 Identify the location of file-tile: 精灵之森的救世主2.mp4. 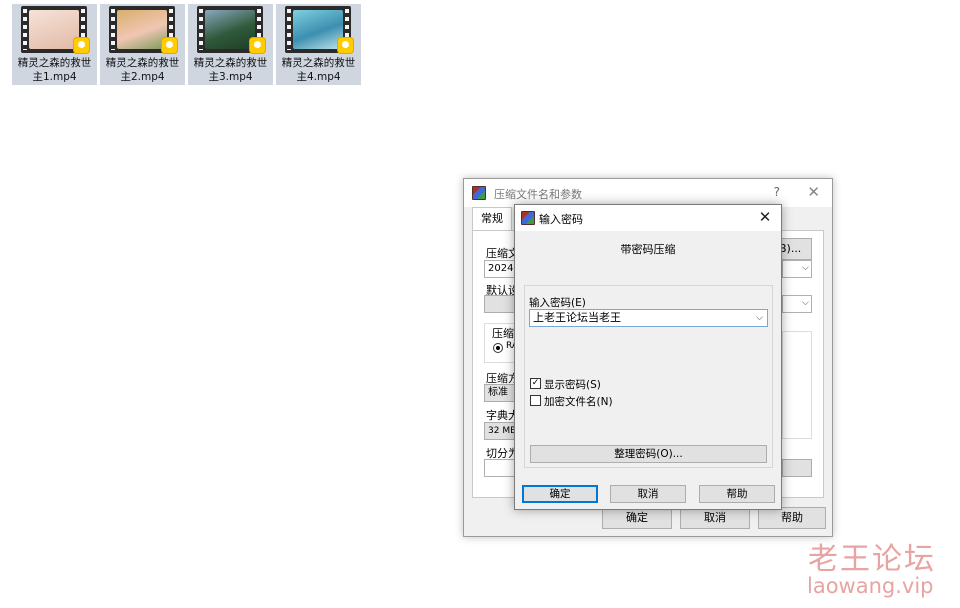
(142, 44).